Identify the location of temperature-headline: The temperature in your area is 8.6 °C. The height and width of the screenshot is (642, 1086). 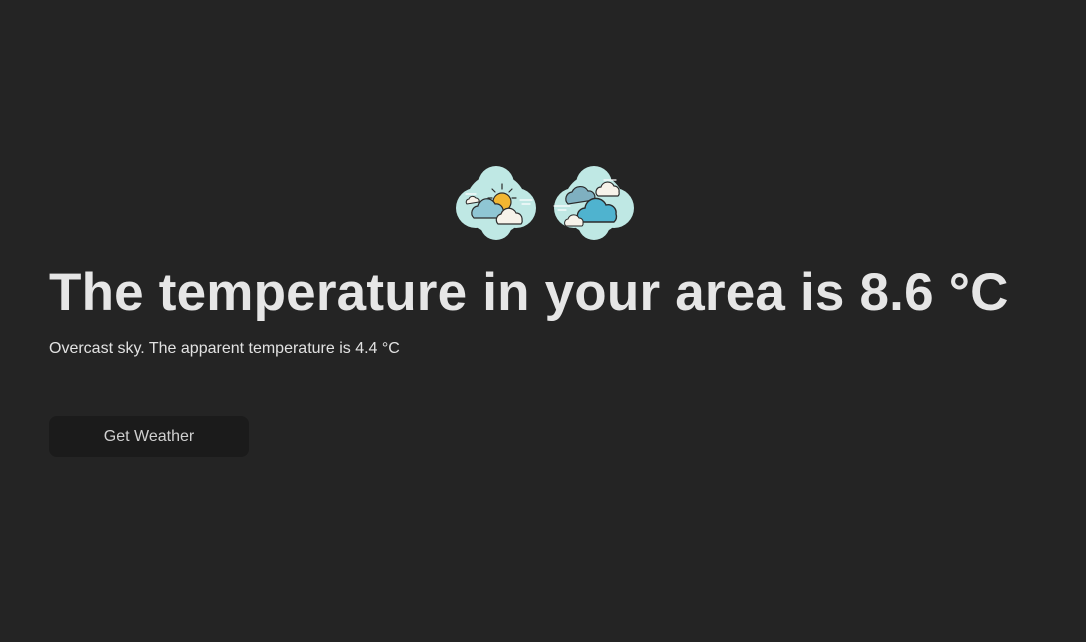
(529, 292).